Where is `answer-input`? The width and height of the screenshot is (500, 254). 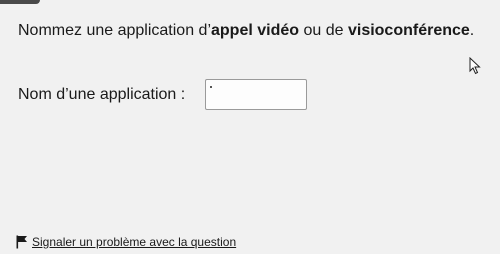
answer-input is located at coordinates (256, 94).